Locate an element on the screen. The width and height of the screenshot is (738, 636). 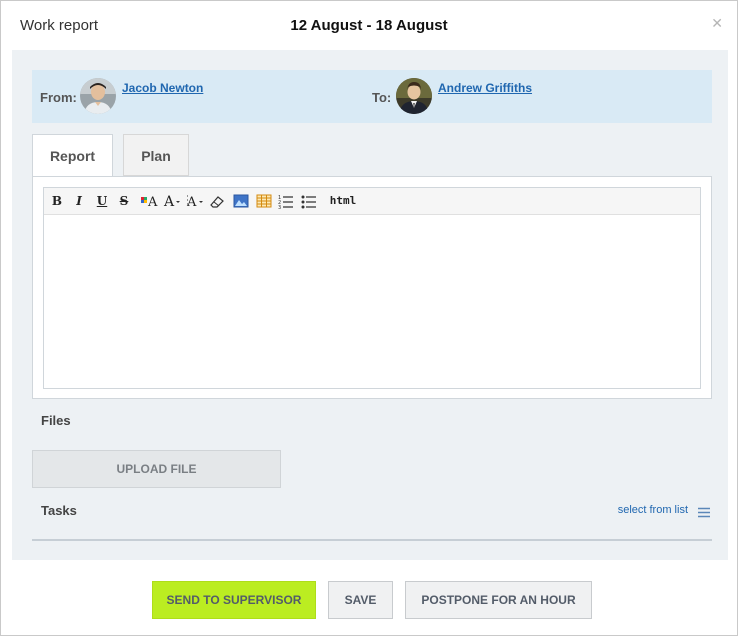
tasks-label: Tasks is located at coordinates (59, 510).